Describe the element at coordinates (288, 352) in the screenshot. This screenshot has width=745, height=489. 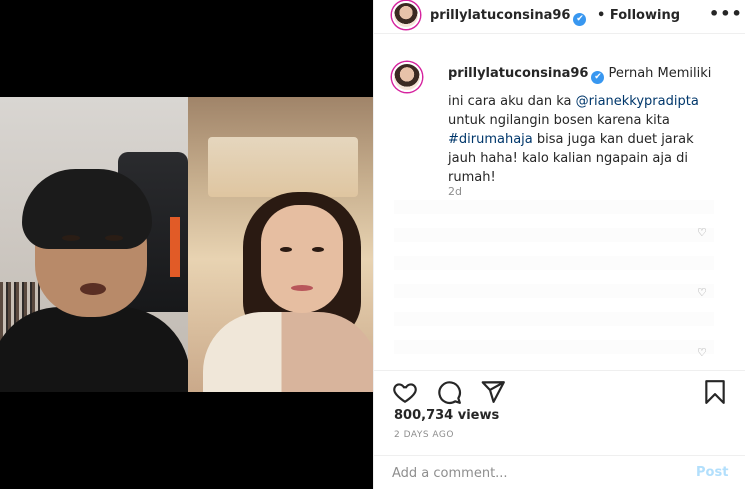
I see `woman-shirt` at that location.